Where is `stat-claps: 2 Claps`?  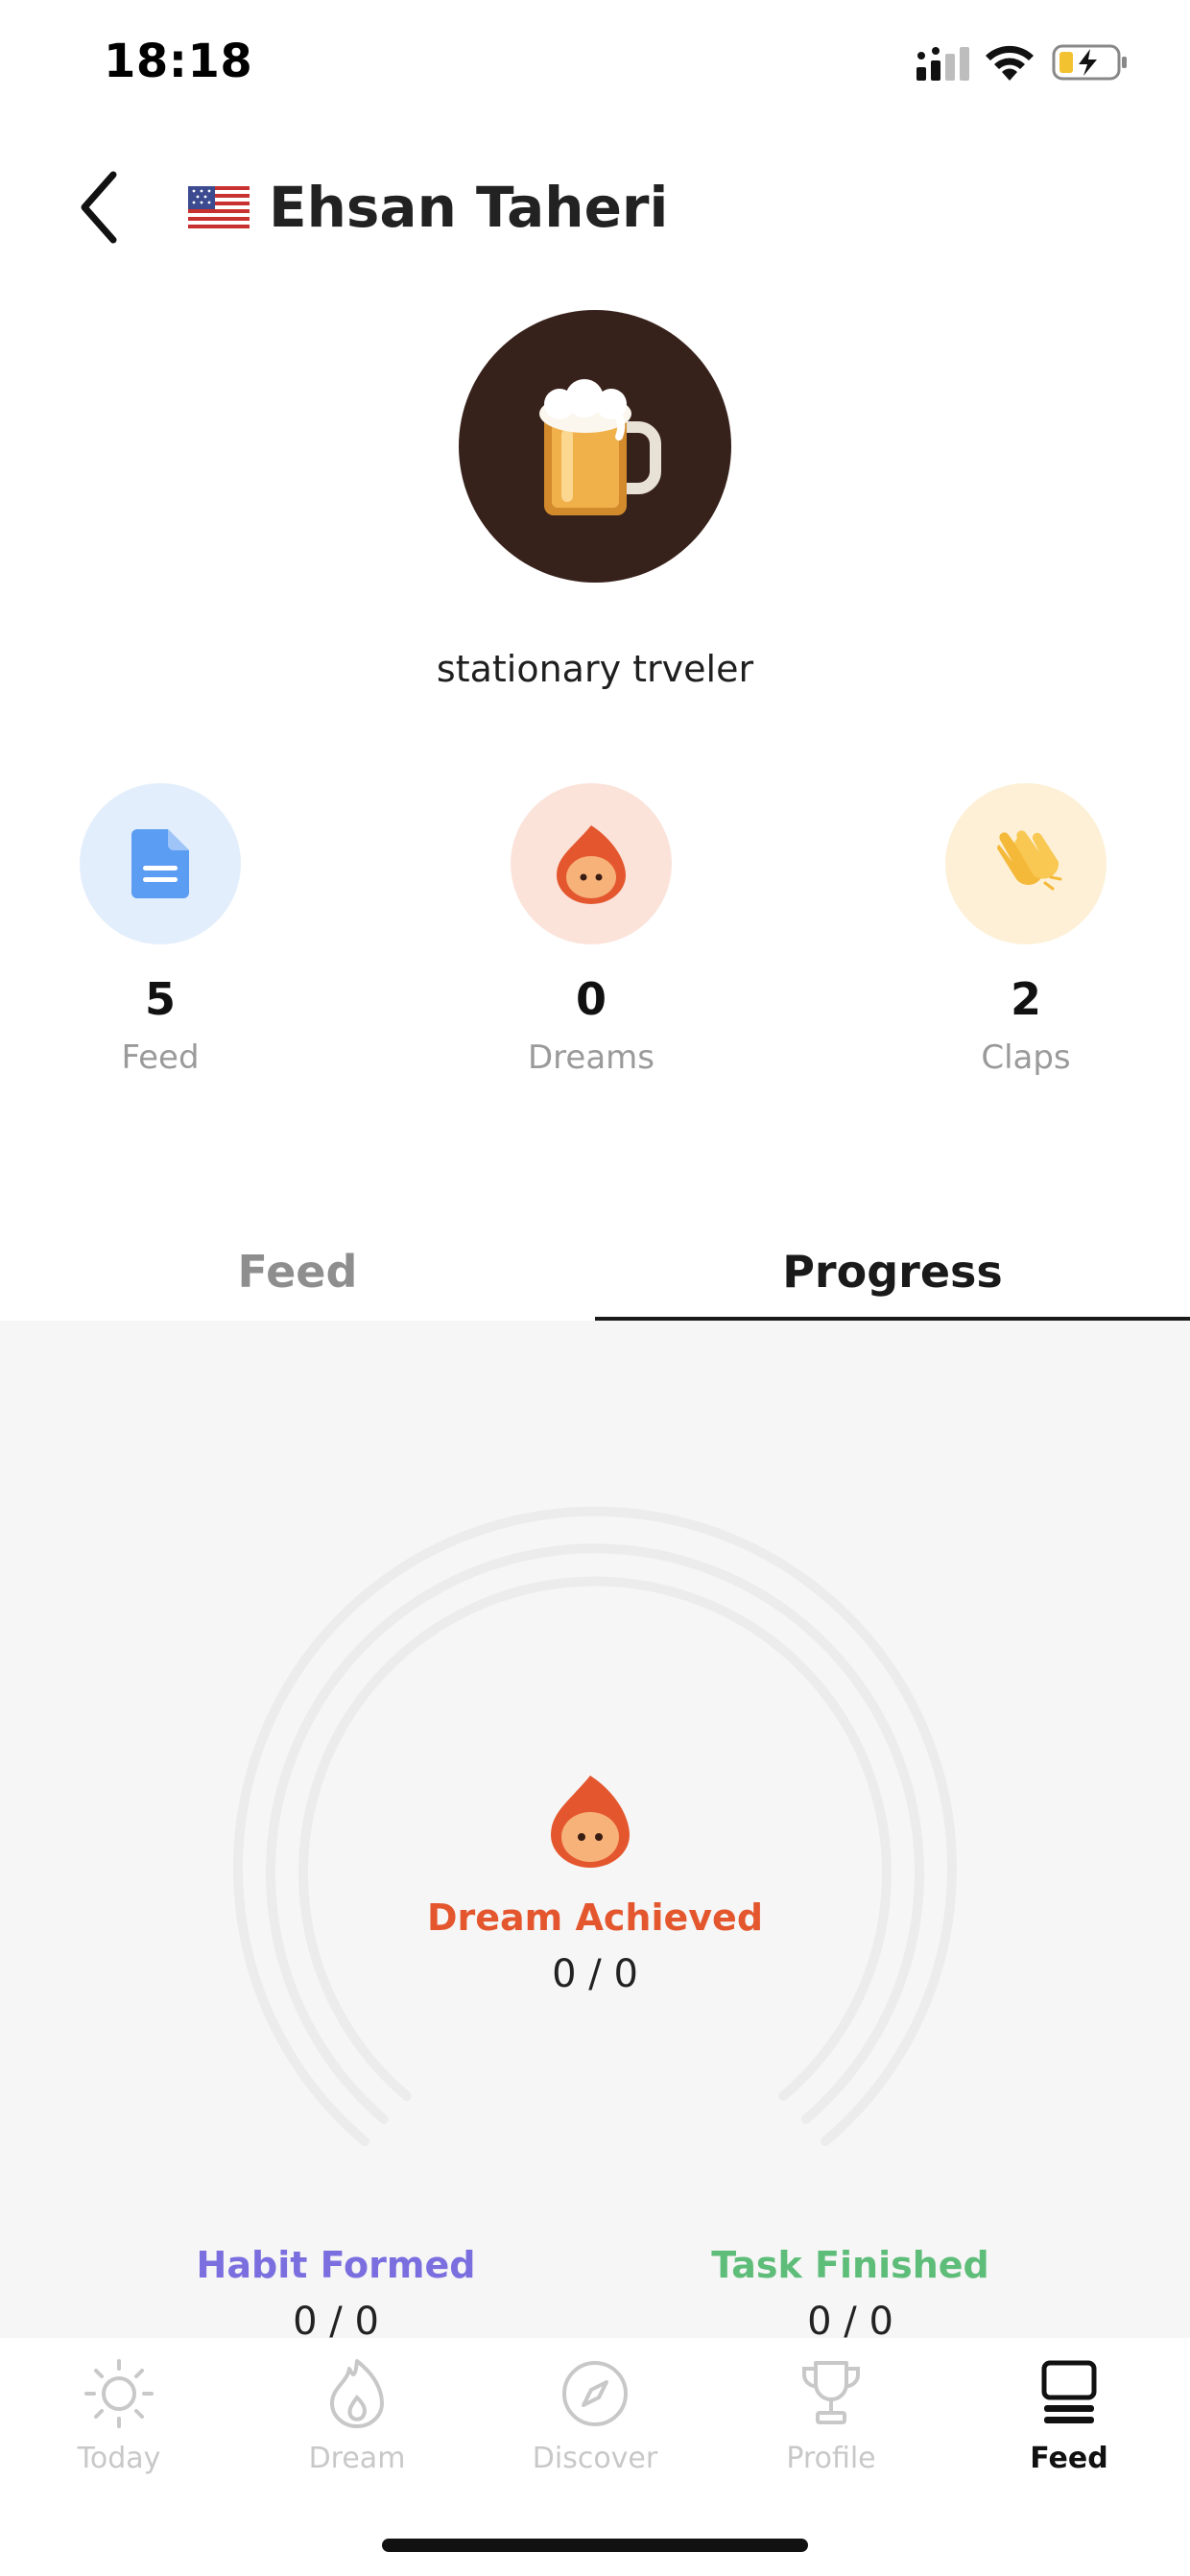 stat-claps: 2 Claps is located at coordinates (1026, 930).